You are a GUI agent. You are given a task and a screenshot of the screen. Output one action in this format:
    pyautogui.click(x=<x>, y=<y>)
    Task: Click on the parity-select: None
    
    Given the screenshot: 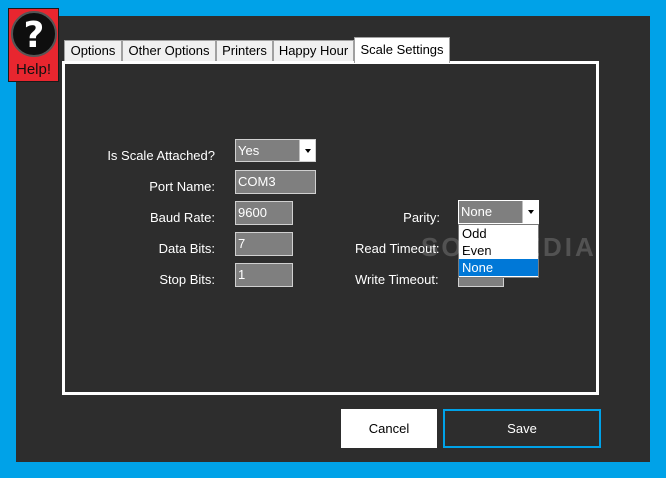 What is the action you would take?
    pyautogui.click(x=498, y=212)
    